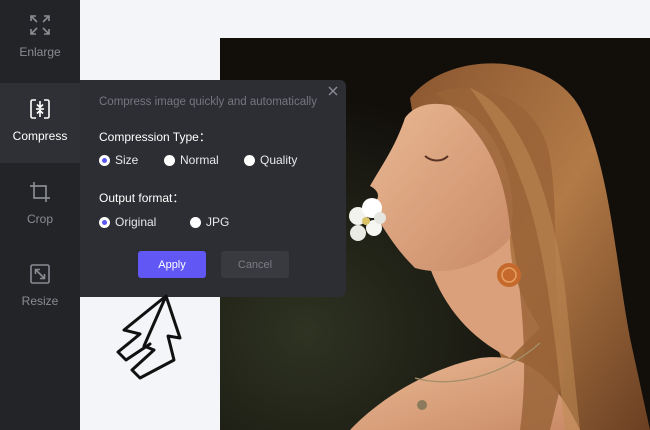  What do you see at coordinates (40, 109) in the screenshot?
I see `compress-icon` at bounding box center [40, 109].